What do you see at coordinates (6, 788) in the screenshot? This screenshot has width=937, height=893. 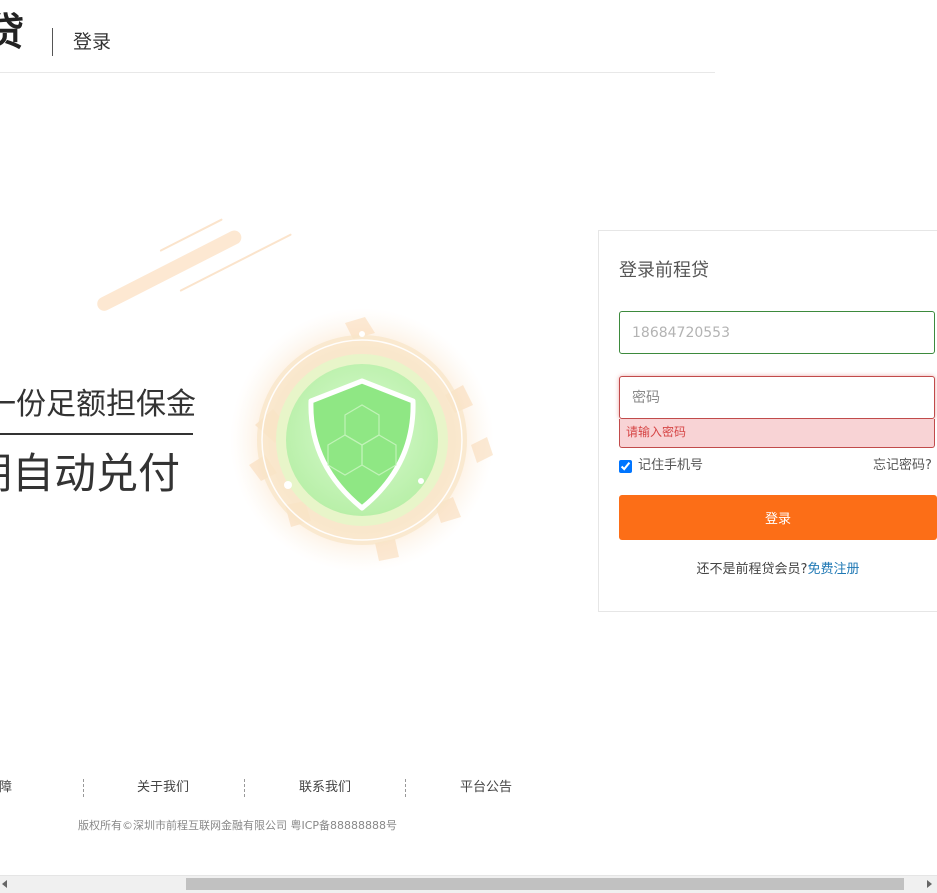 I see `footer-link-security: 安全保障` at bounding box center [6, 788].